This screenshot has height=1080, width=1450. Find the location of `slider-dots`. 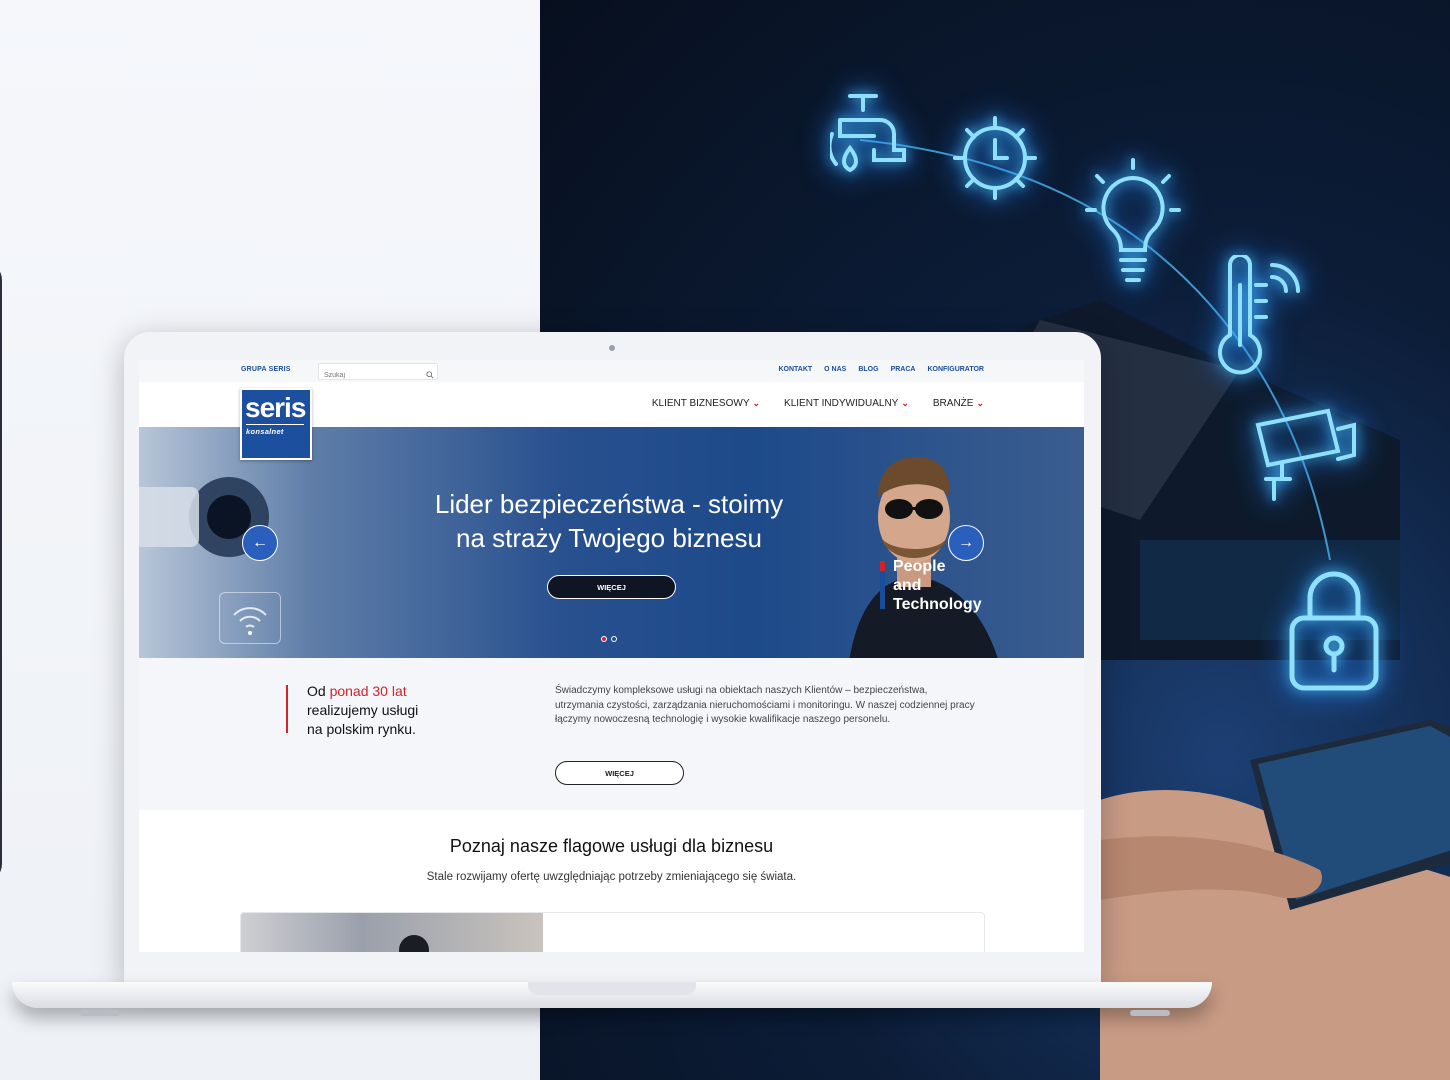

slider-dots is located at coordinates (609, 639).